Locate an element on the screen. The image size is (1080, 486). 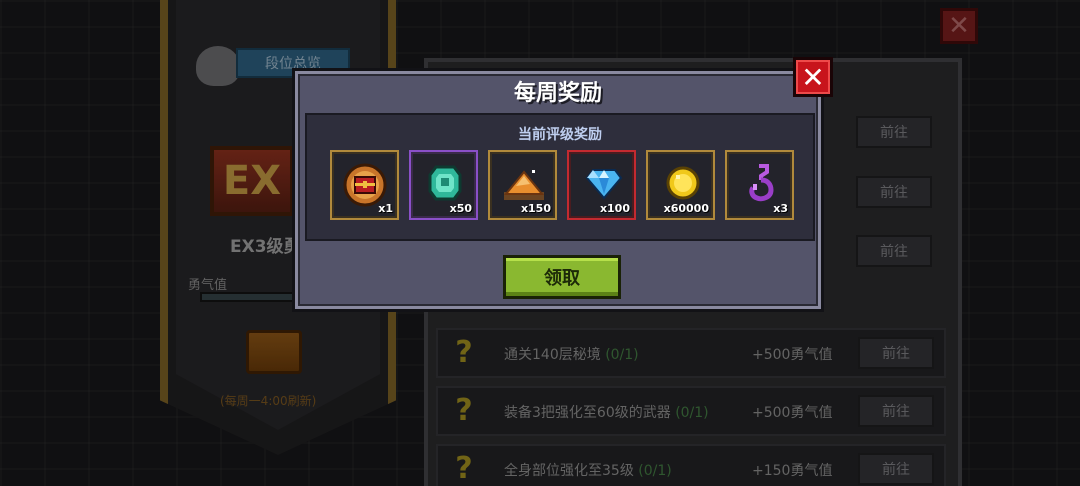
sand-pile-icon is located at coordinates (524, 185).